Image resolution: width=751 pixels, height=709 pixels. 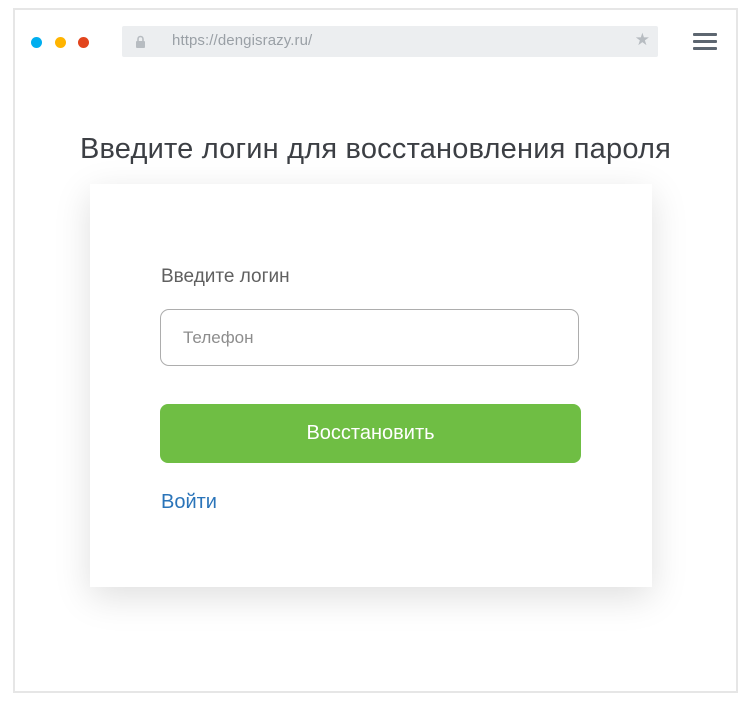 What do you see at coordinates (140, 41) in the screenshot?
I see `lock-icon` at bounding box center [140, 41].